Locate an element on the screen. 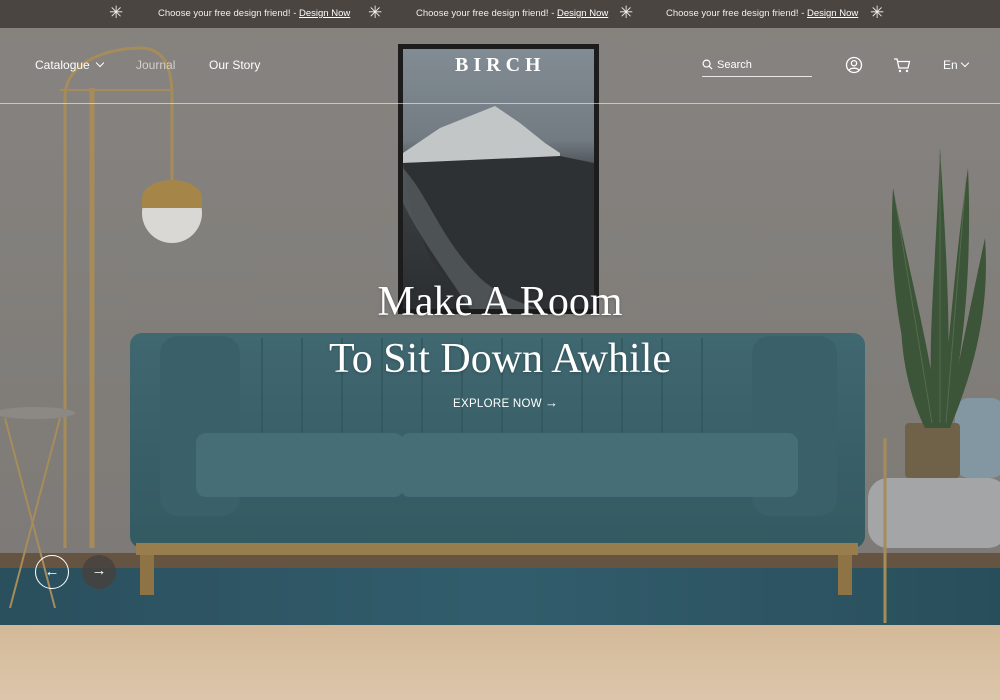 The width and height of the screenshot is (1000, 700). language-selector: En is located at coordinates (956, 65).